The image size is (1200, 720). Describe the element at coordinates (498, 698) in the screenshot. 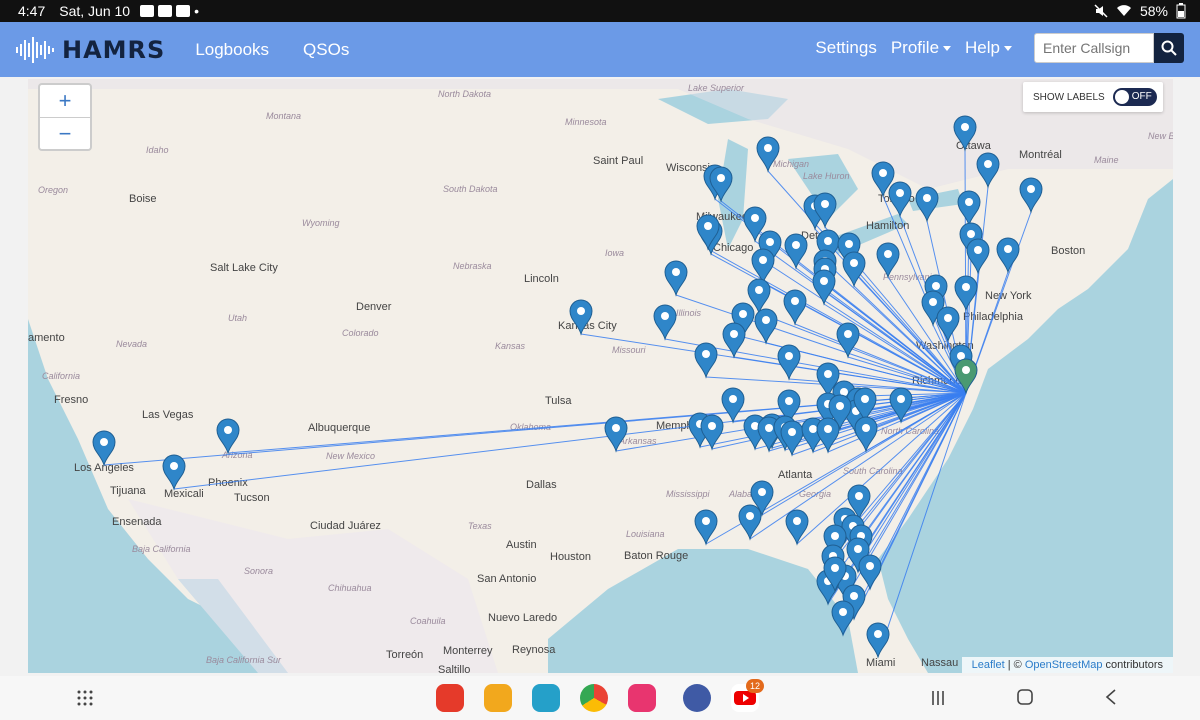

I see `app-icon-files` at that location.